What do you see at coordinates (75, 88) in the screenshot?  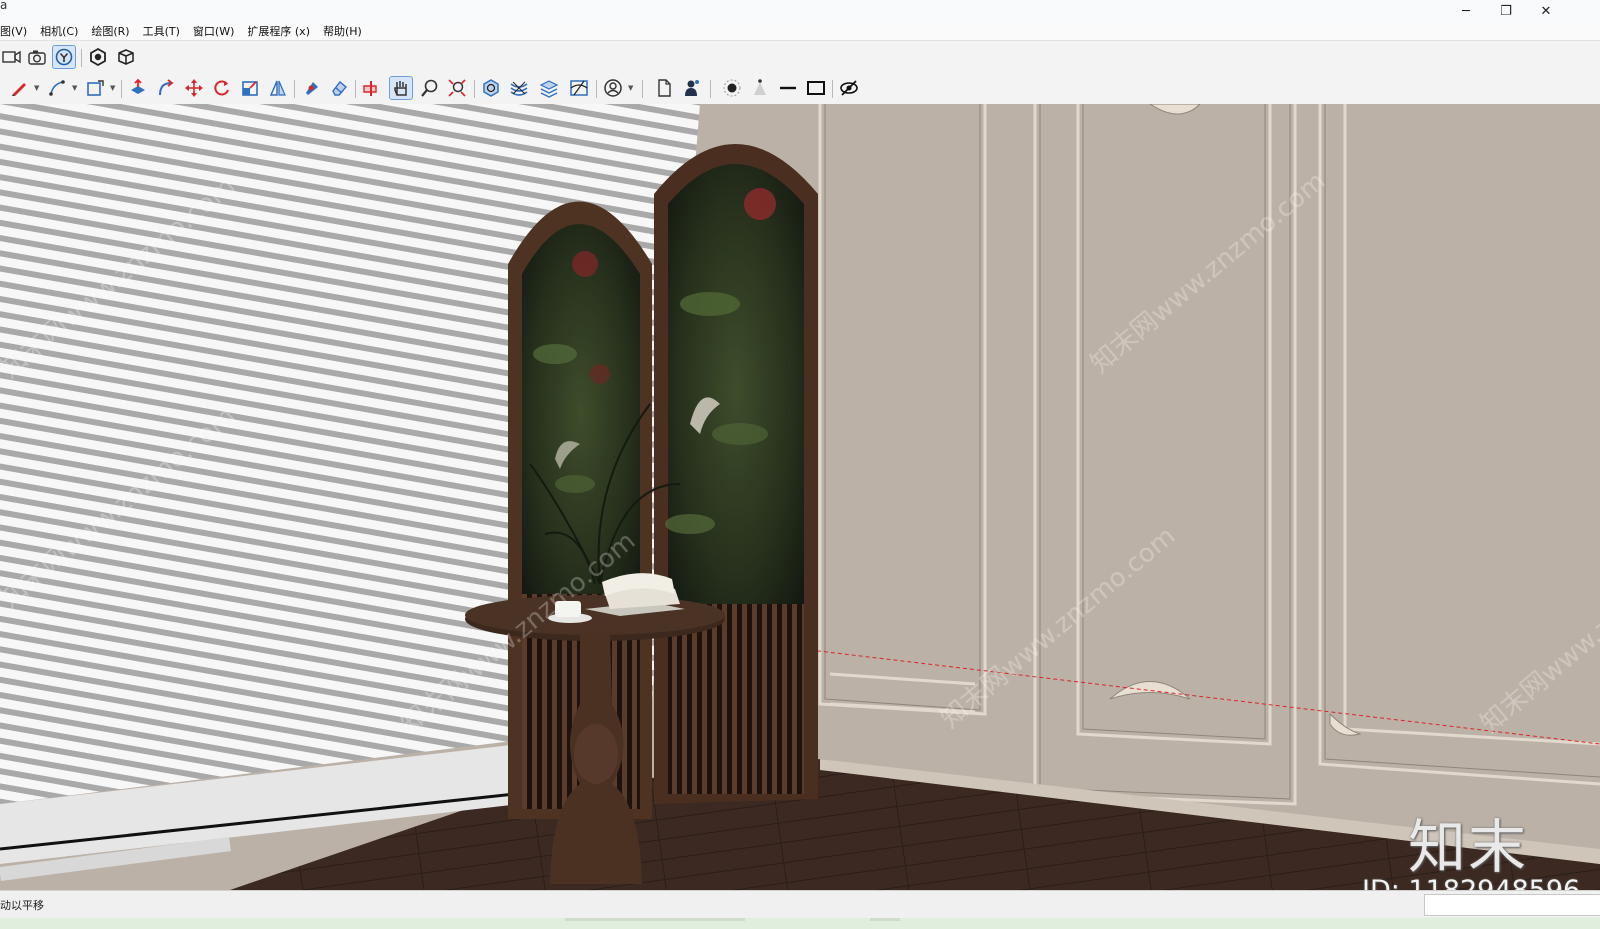 I see `line-dropdown-icon: ▼` at bounding box center [75, 88].